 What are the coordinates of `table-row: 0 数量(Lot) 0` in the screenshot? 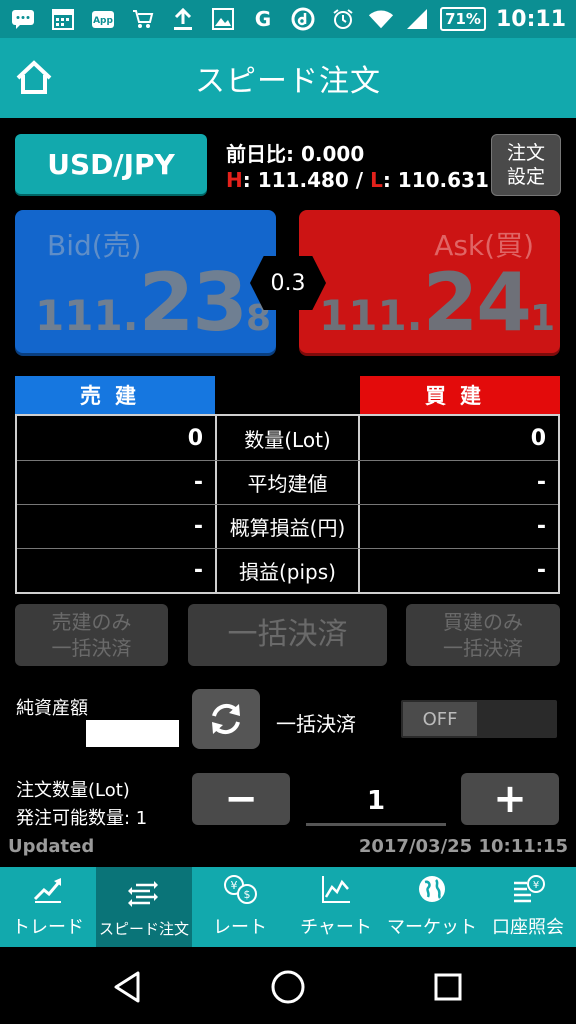 It's located at (287, 438).